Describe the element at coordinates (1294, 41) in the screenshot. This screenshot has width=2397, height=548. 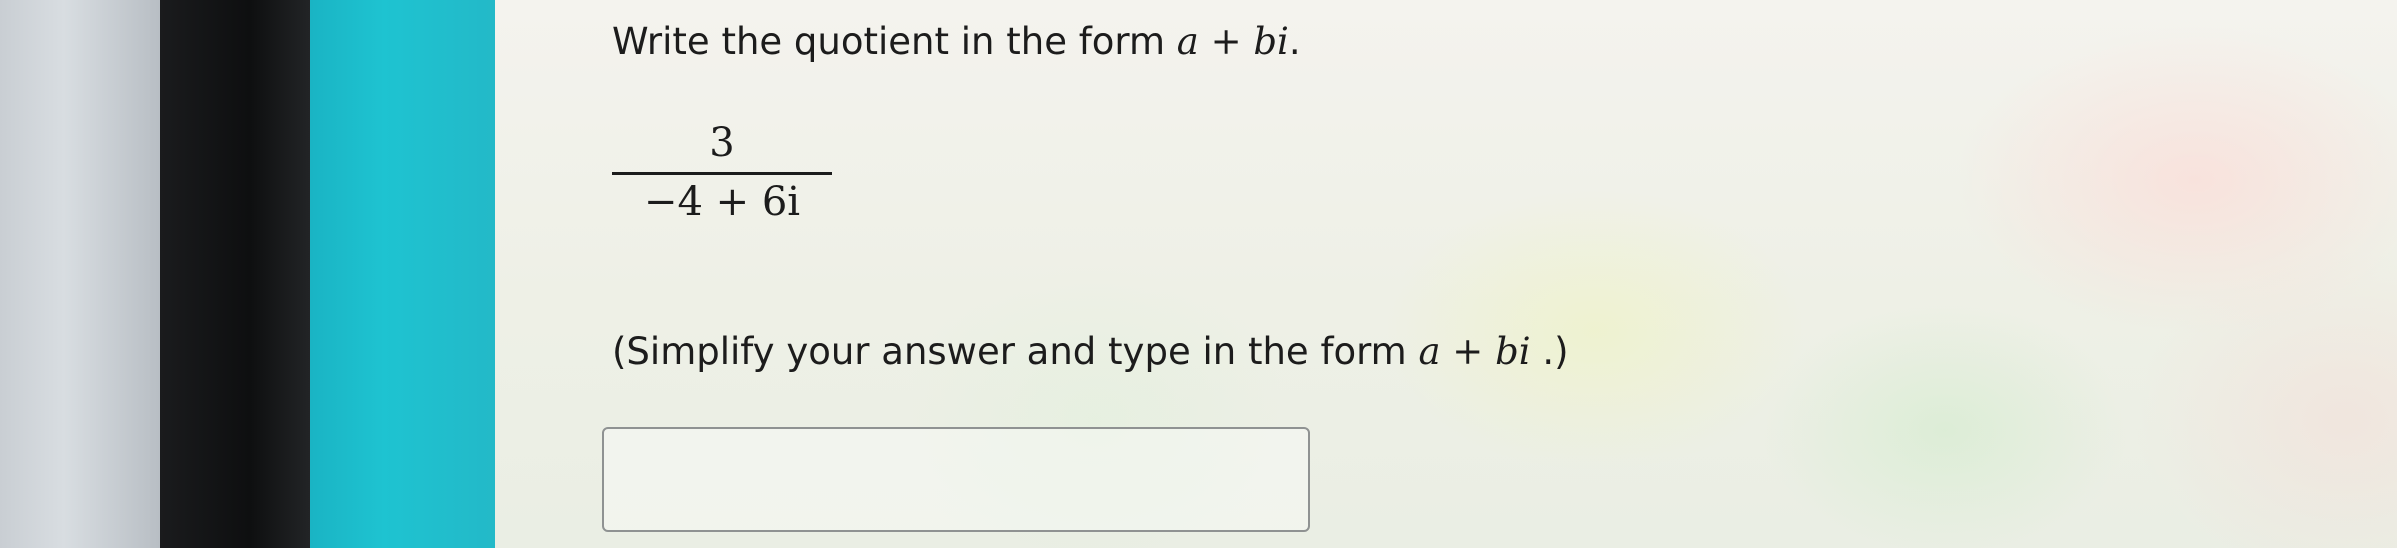
I see `question-suffix: .` at that location.